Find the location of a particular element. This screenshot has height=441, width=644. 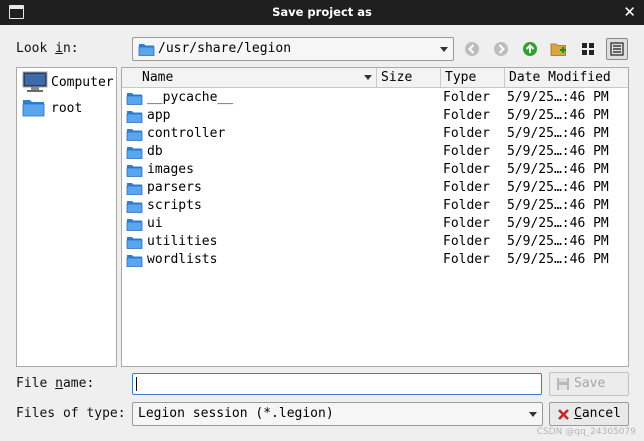

file-row: utilities Folder 5/9/25…:46 PM is located at coordinates (375, 242).